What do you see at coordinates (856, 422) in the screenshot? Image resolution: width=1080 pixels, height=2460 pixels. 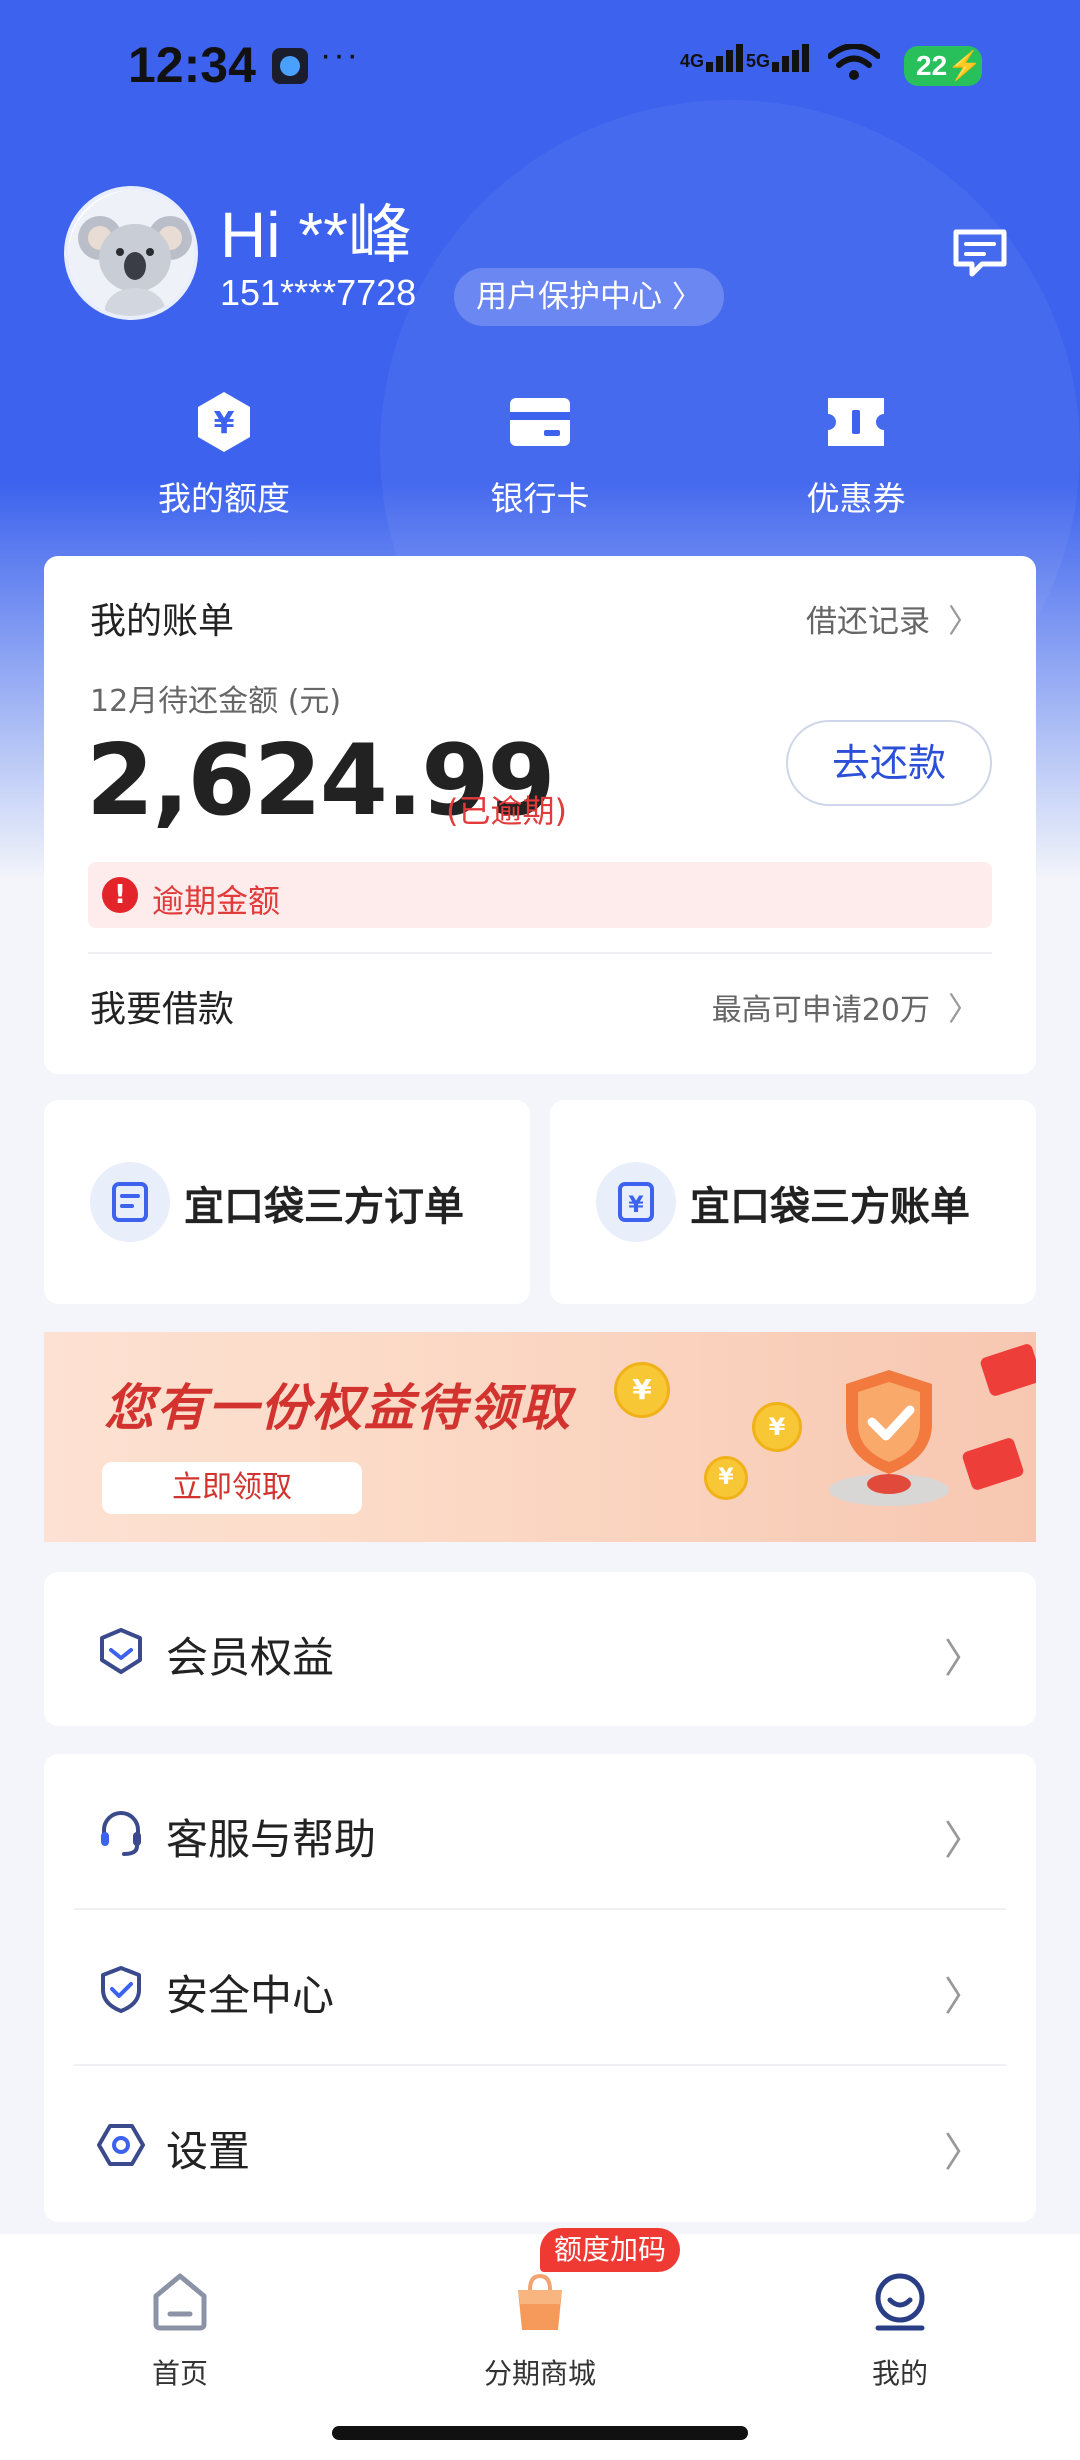 I see `coupon-icon` at bounding box center [856, 422].